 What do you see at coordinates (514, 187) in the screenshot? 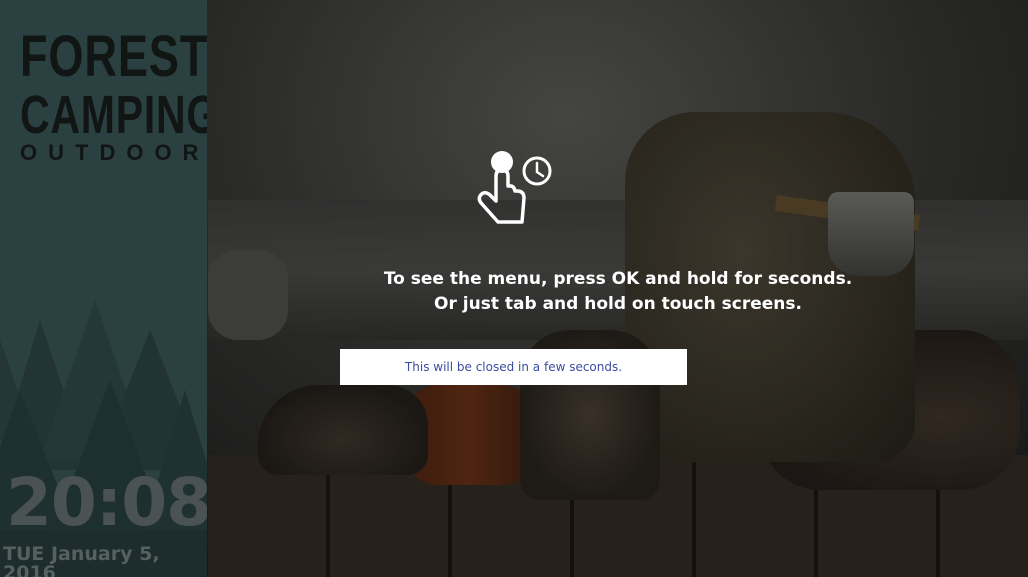
I see `tap-and-hold-icon` at bounding box center [514, 187].